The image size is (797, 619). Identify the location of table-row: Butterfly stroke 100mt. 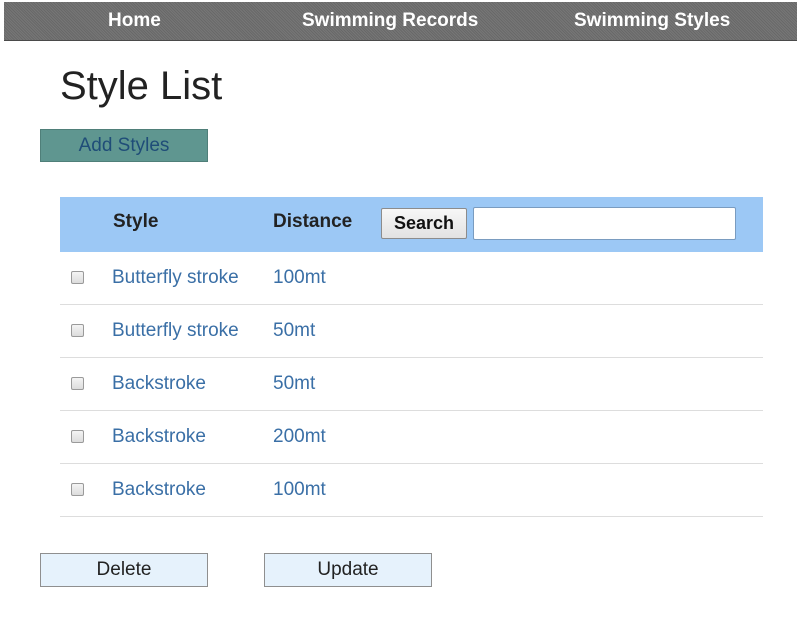
(411, 278).